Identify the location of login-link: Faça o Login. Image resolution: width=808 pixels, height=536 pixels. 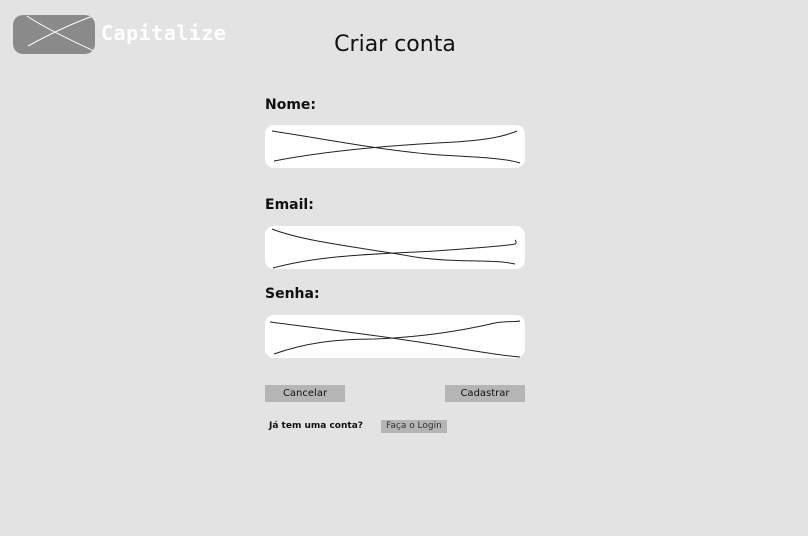
(414, 426).